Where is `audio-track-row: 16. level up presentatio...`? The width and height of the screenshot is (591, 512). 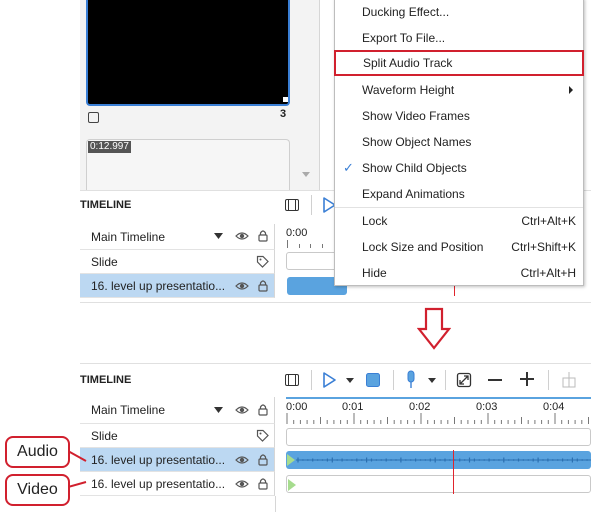
audio-track-row: 16. level up presentatio... is located at coordinates (177, 460).